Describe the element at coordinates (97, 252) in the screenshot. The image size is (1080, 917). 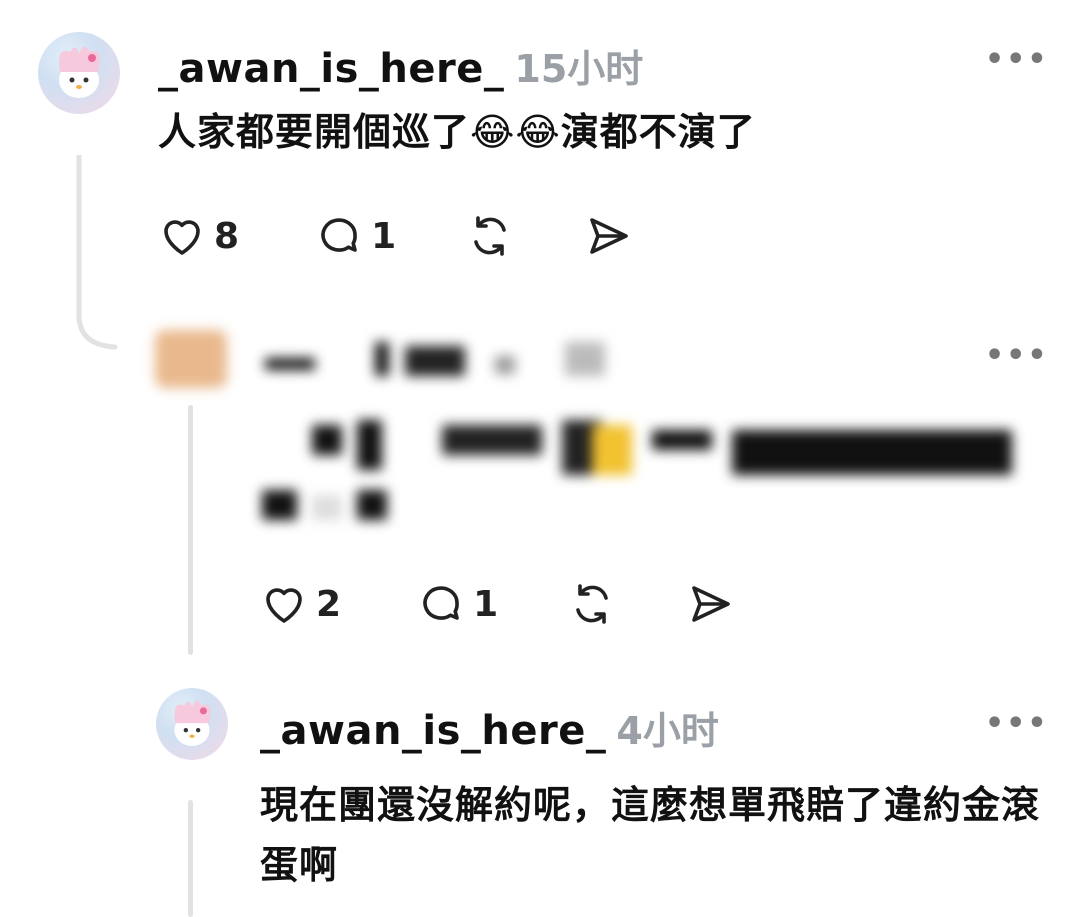
I see `thread-connector` at that location.